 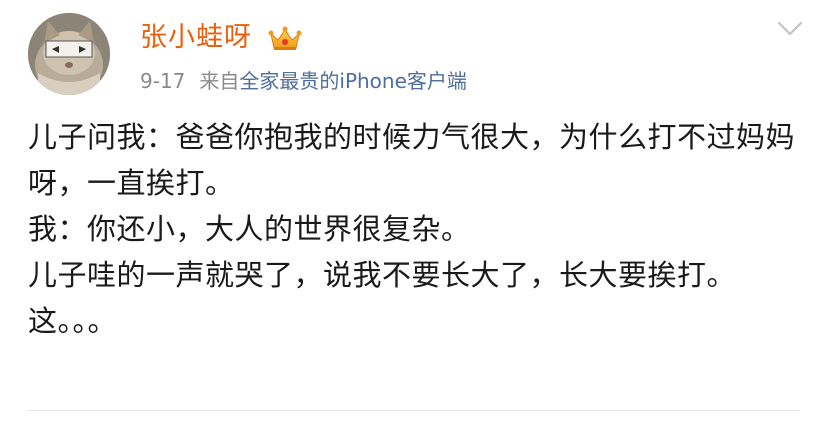 What do you see at coordinates (163, 81) in the screenshot?
I see `post-date: 9-17` at bounding box center [163, 81].